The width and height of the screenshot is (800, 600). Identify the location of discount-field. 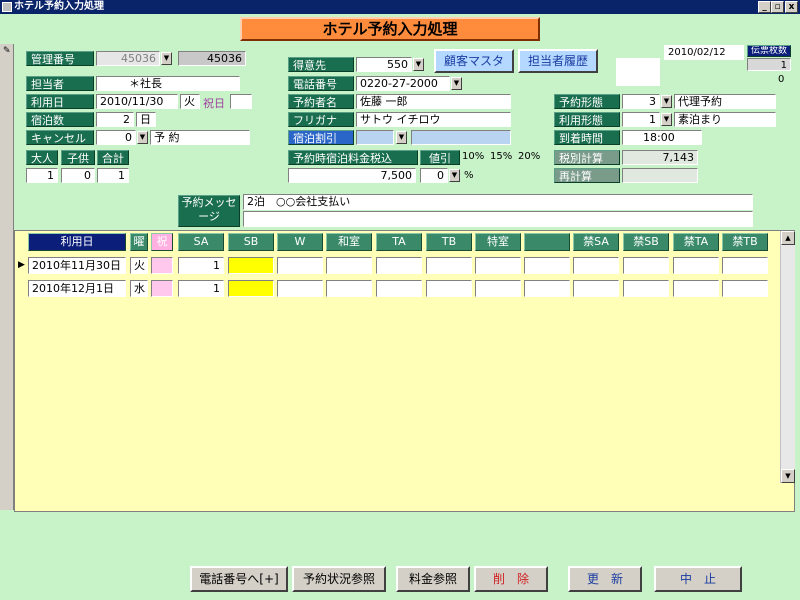
(375, 137).